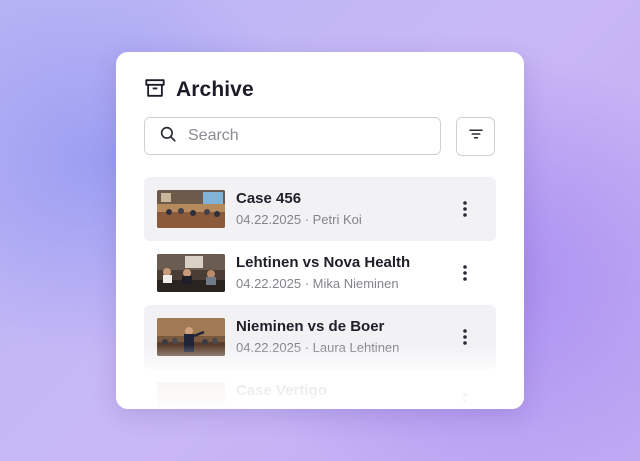  What do you see at coordinates (281, 406) in the screenshot?
I see `item-meta` at bounding box center [281, 406].